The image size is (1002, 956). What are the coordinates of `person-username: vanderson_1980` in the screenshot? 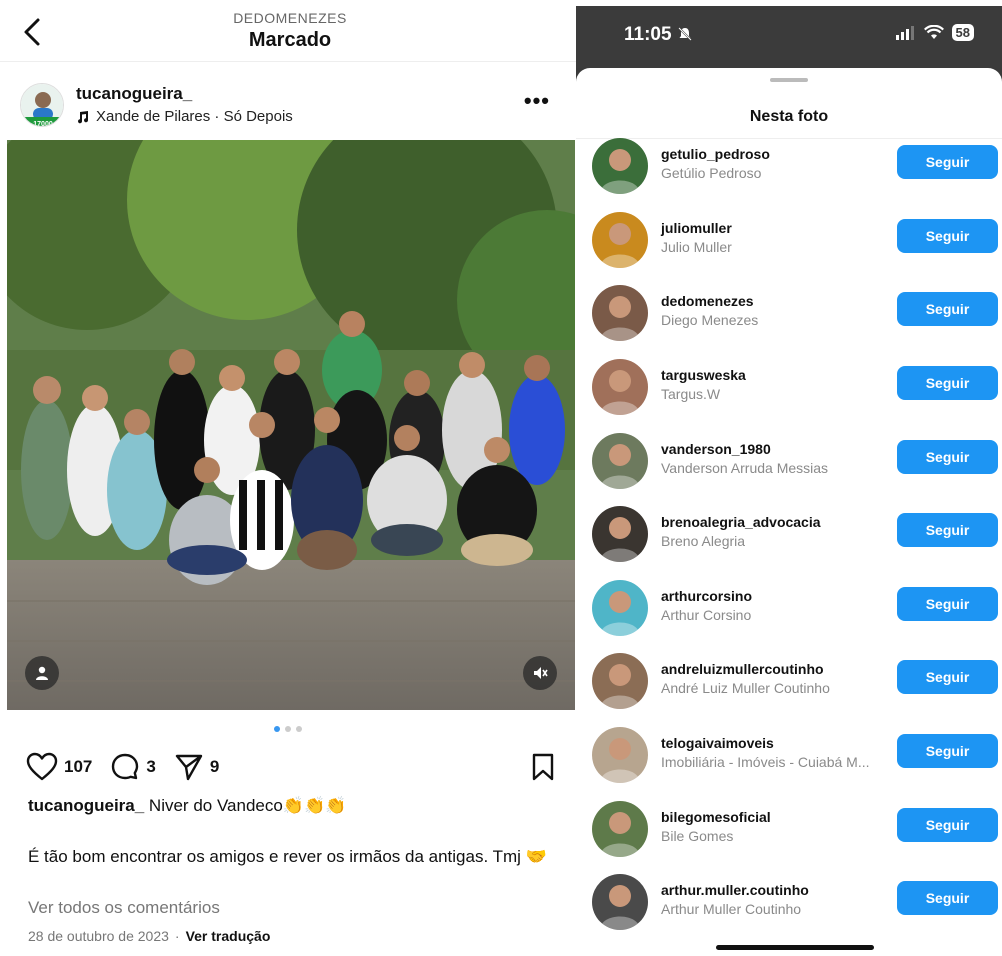 It's located at (716, 449).